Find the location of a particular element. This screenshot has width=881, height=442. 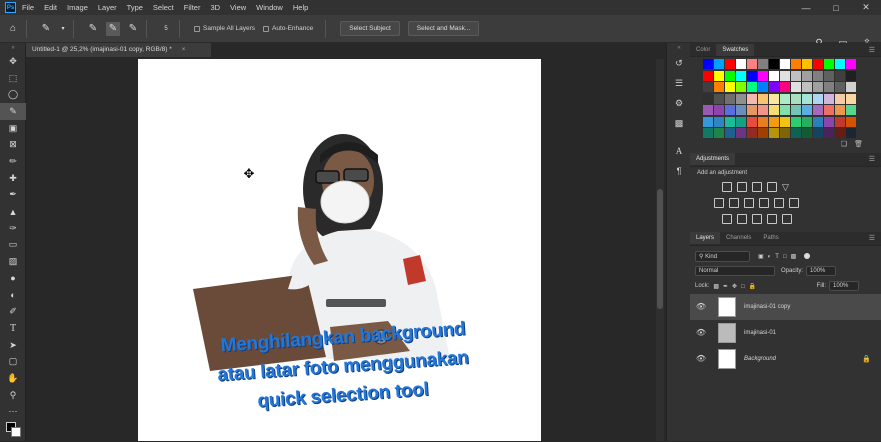

paragraph-icon: ¶ is located at coordinates (679, 171).